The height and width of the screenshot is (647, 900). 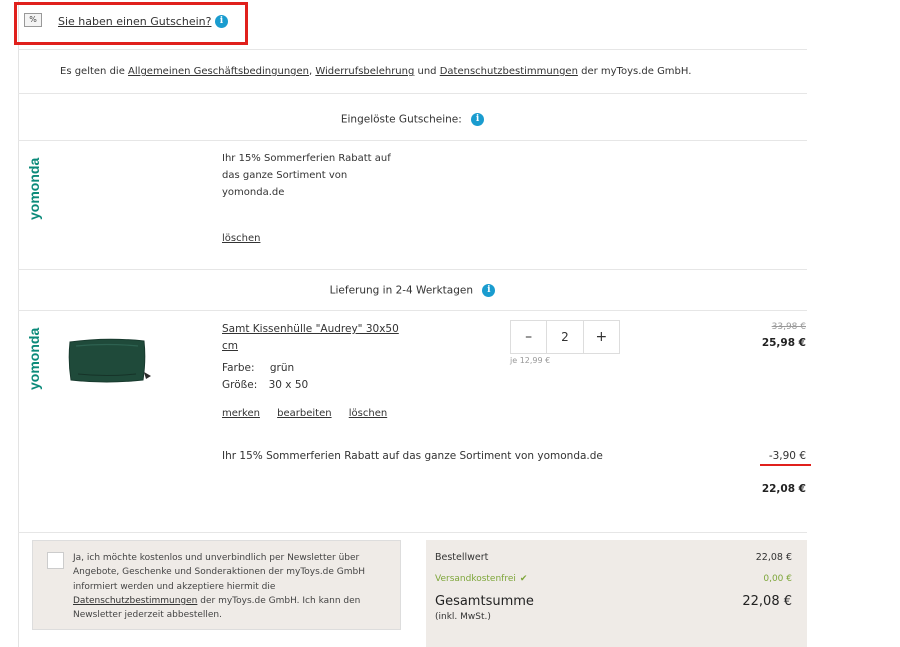 I want to click on total-label: Gesamtsumme, so click(x=484, y=601).